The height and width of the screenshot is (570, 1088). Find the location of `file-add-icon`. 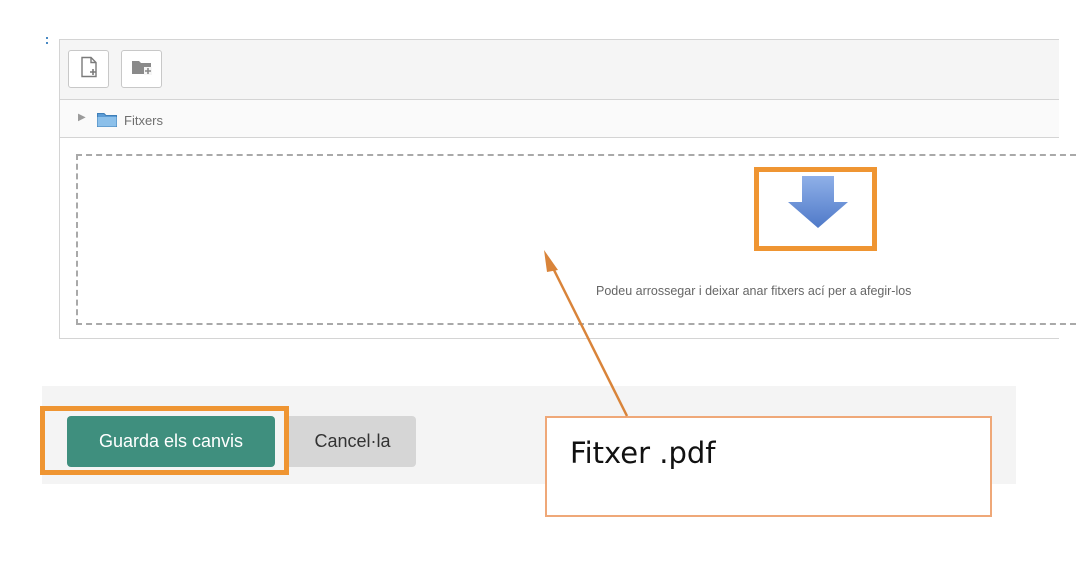

file-add-icon is located at coordinates (89, 69).